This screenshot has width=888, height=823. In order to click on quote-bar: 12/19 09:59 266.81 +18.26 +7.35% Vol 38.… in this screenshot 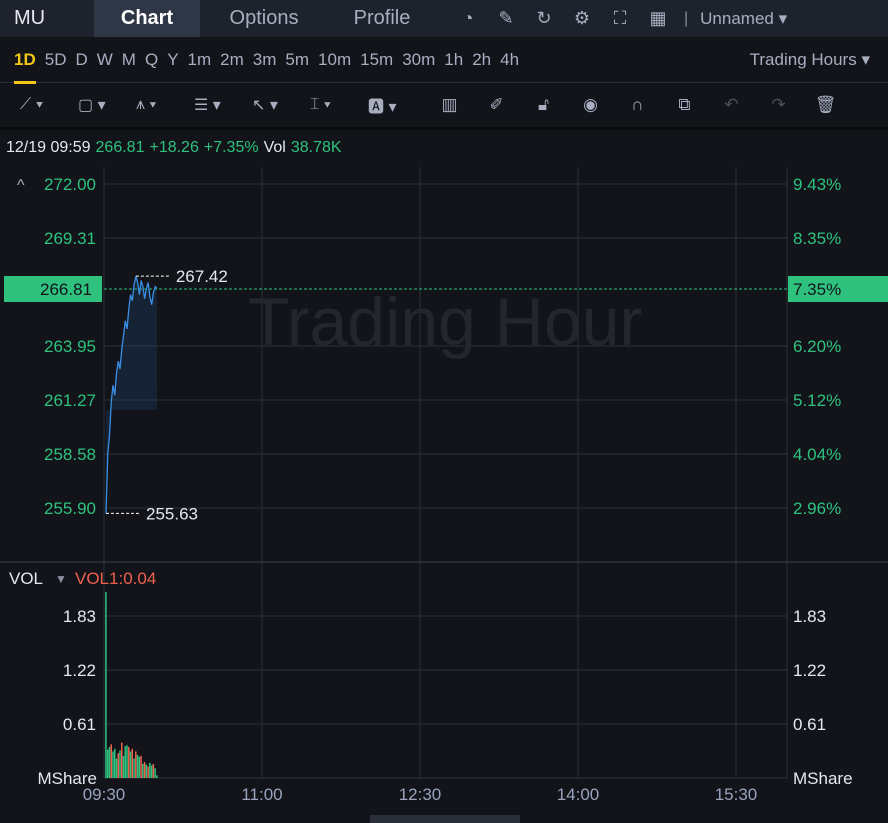, I will do `click(444, 146)`.